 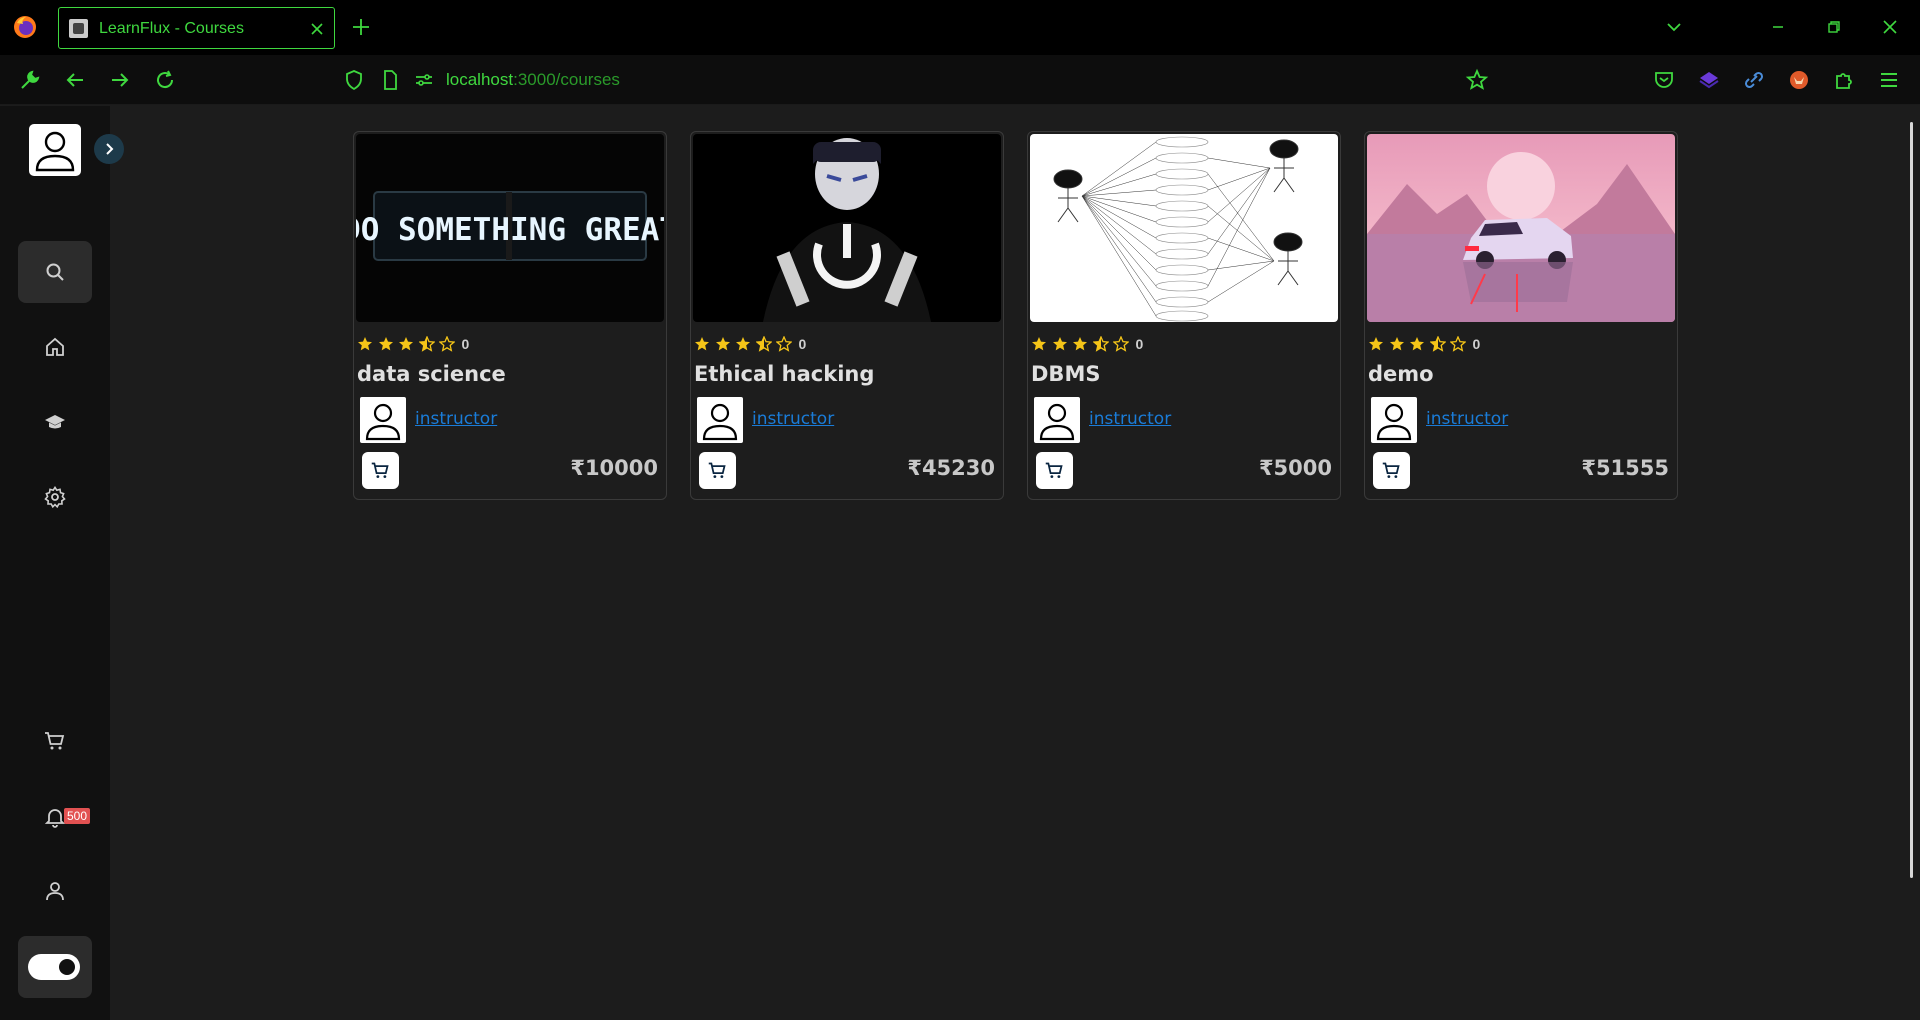 I want to click on reload-icon, so click(x=165, y=80).